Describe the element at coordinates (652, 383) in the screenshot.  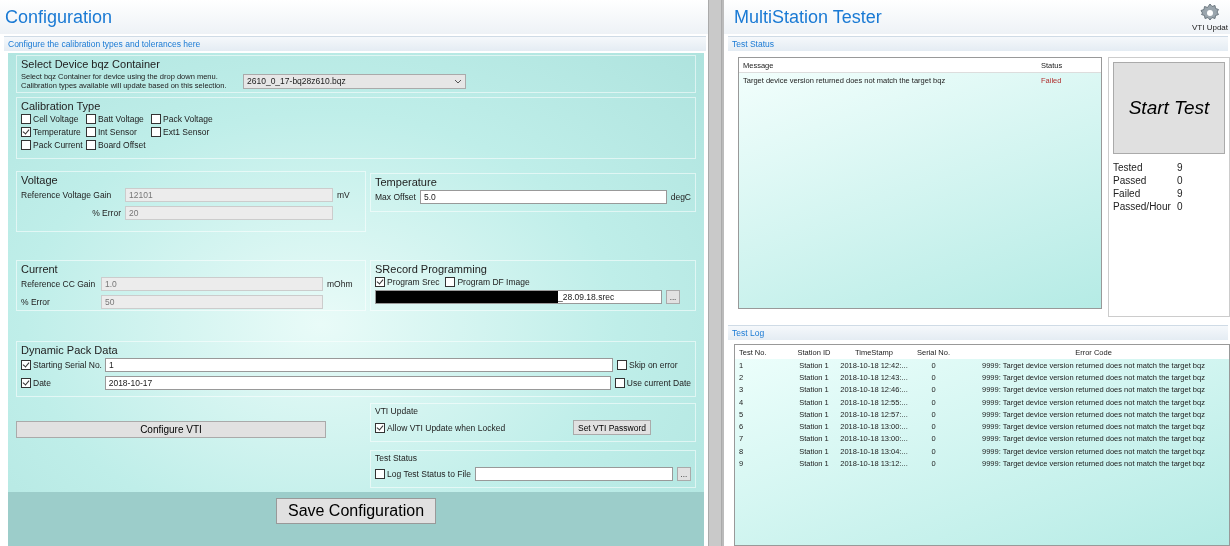
I see `option-checkbox: Use current Date` at that location.